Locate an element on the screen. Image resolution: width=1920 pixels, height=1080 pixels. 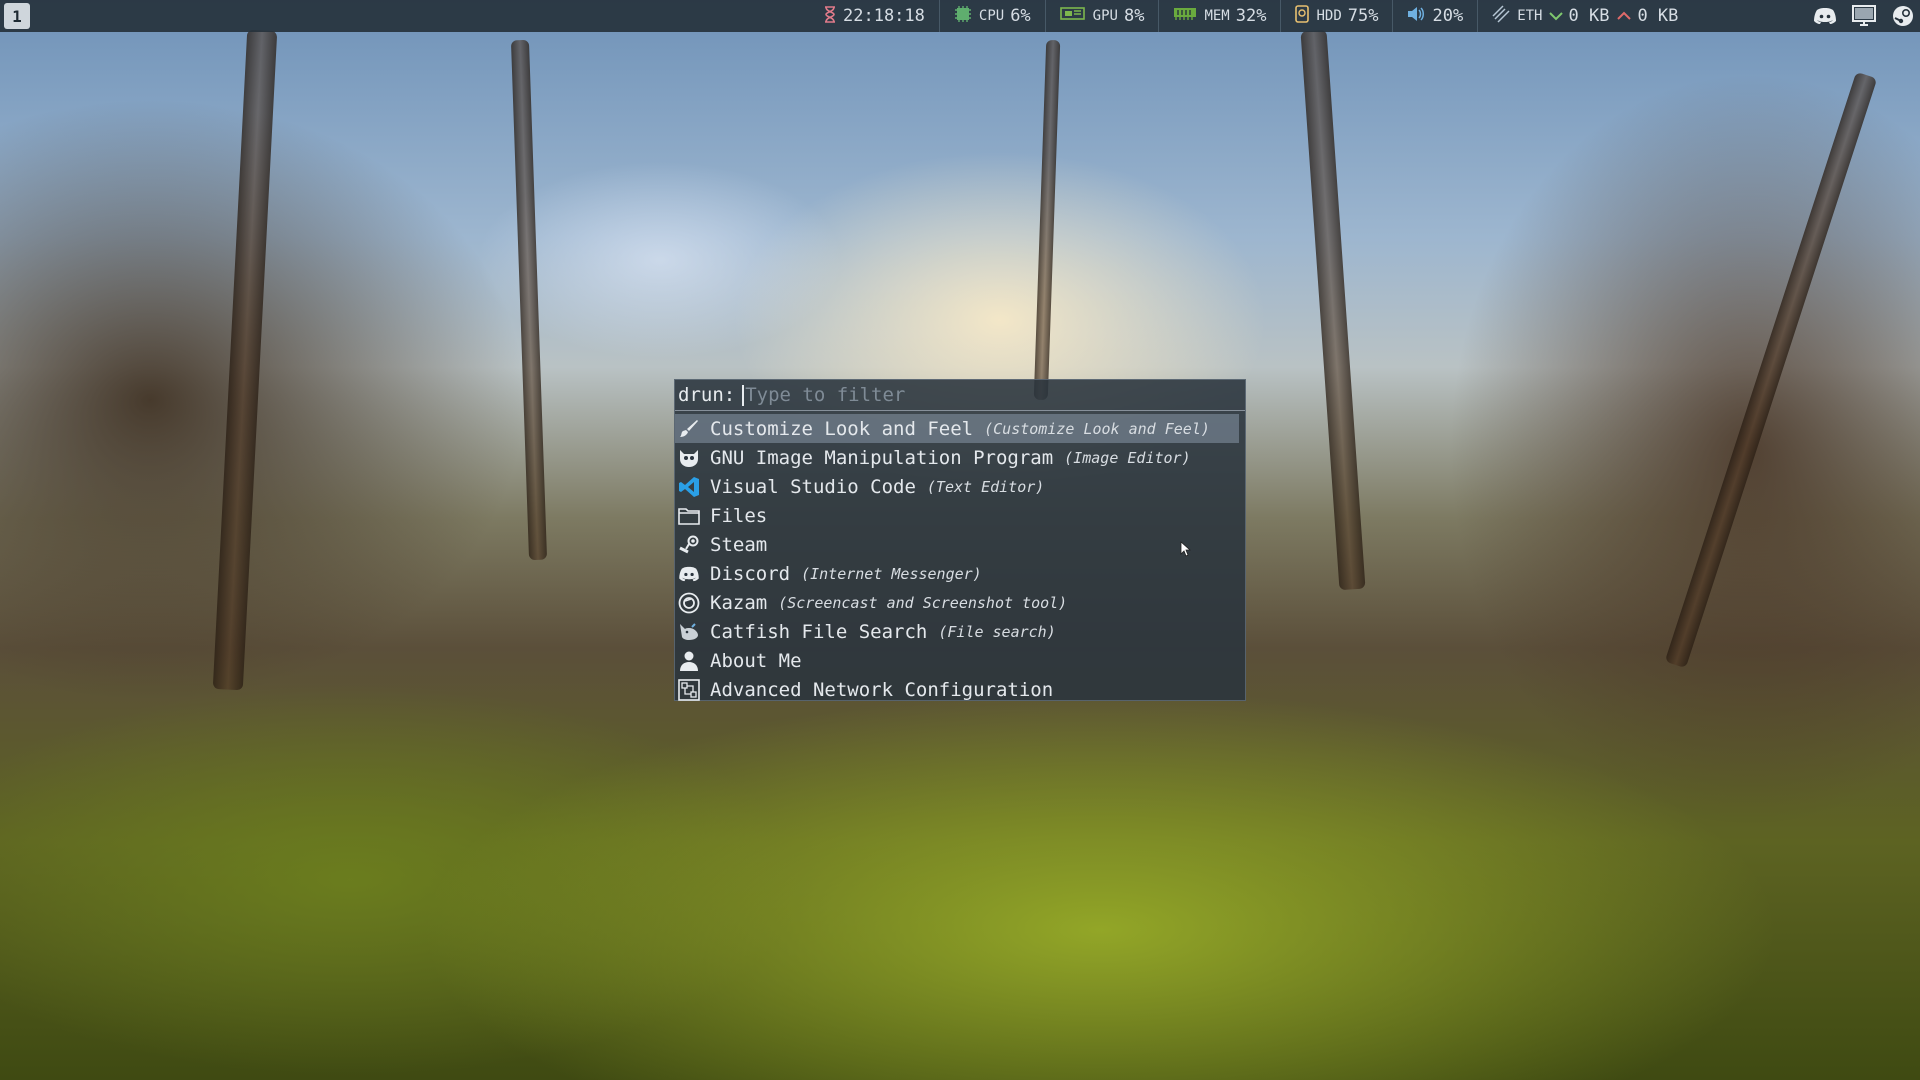
hourglass-icon is located at coordinates (830, 16).